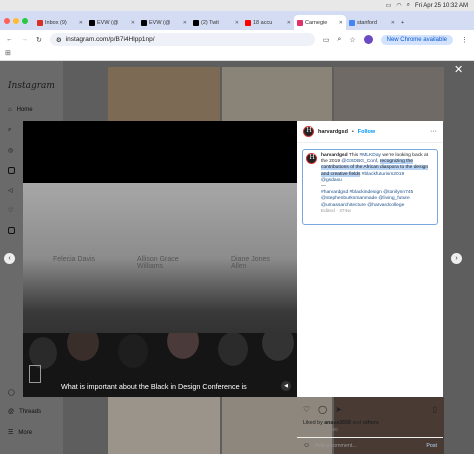 This screenshot has width=474, height=454. Describe the element at coordinates (268, 22) in the screenshot. I see `browser-tab: 18 accu ✕` at that location.